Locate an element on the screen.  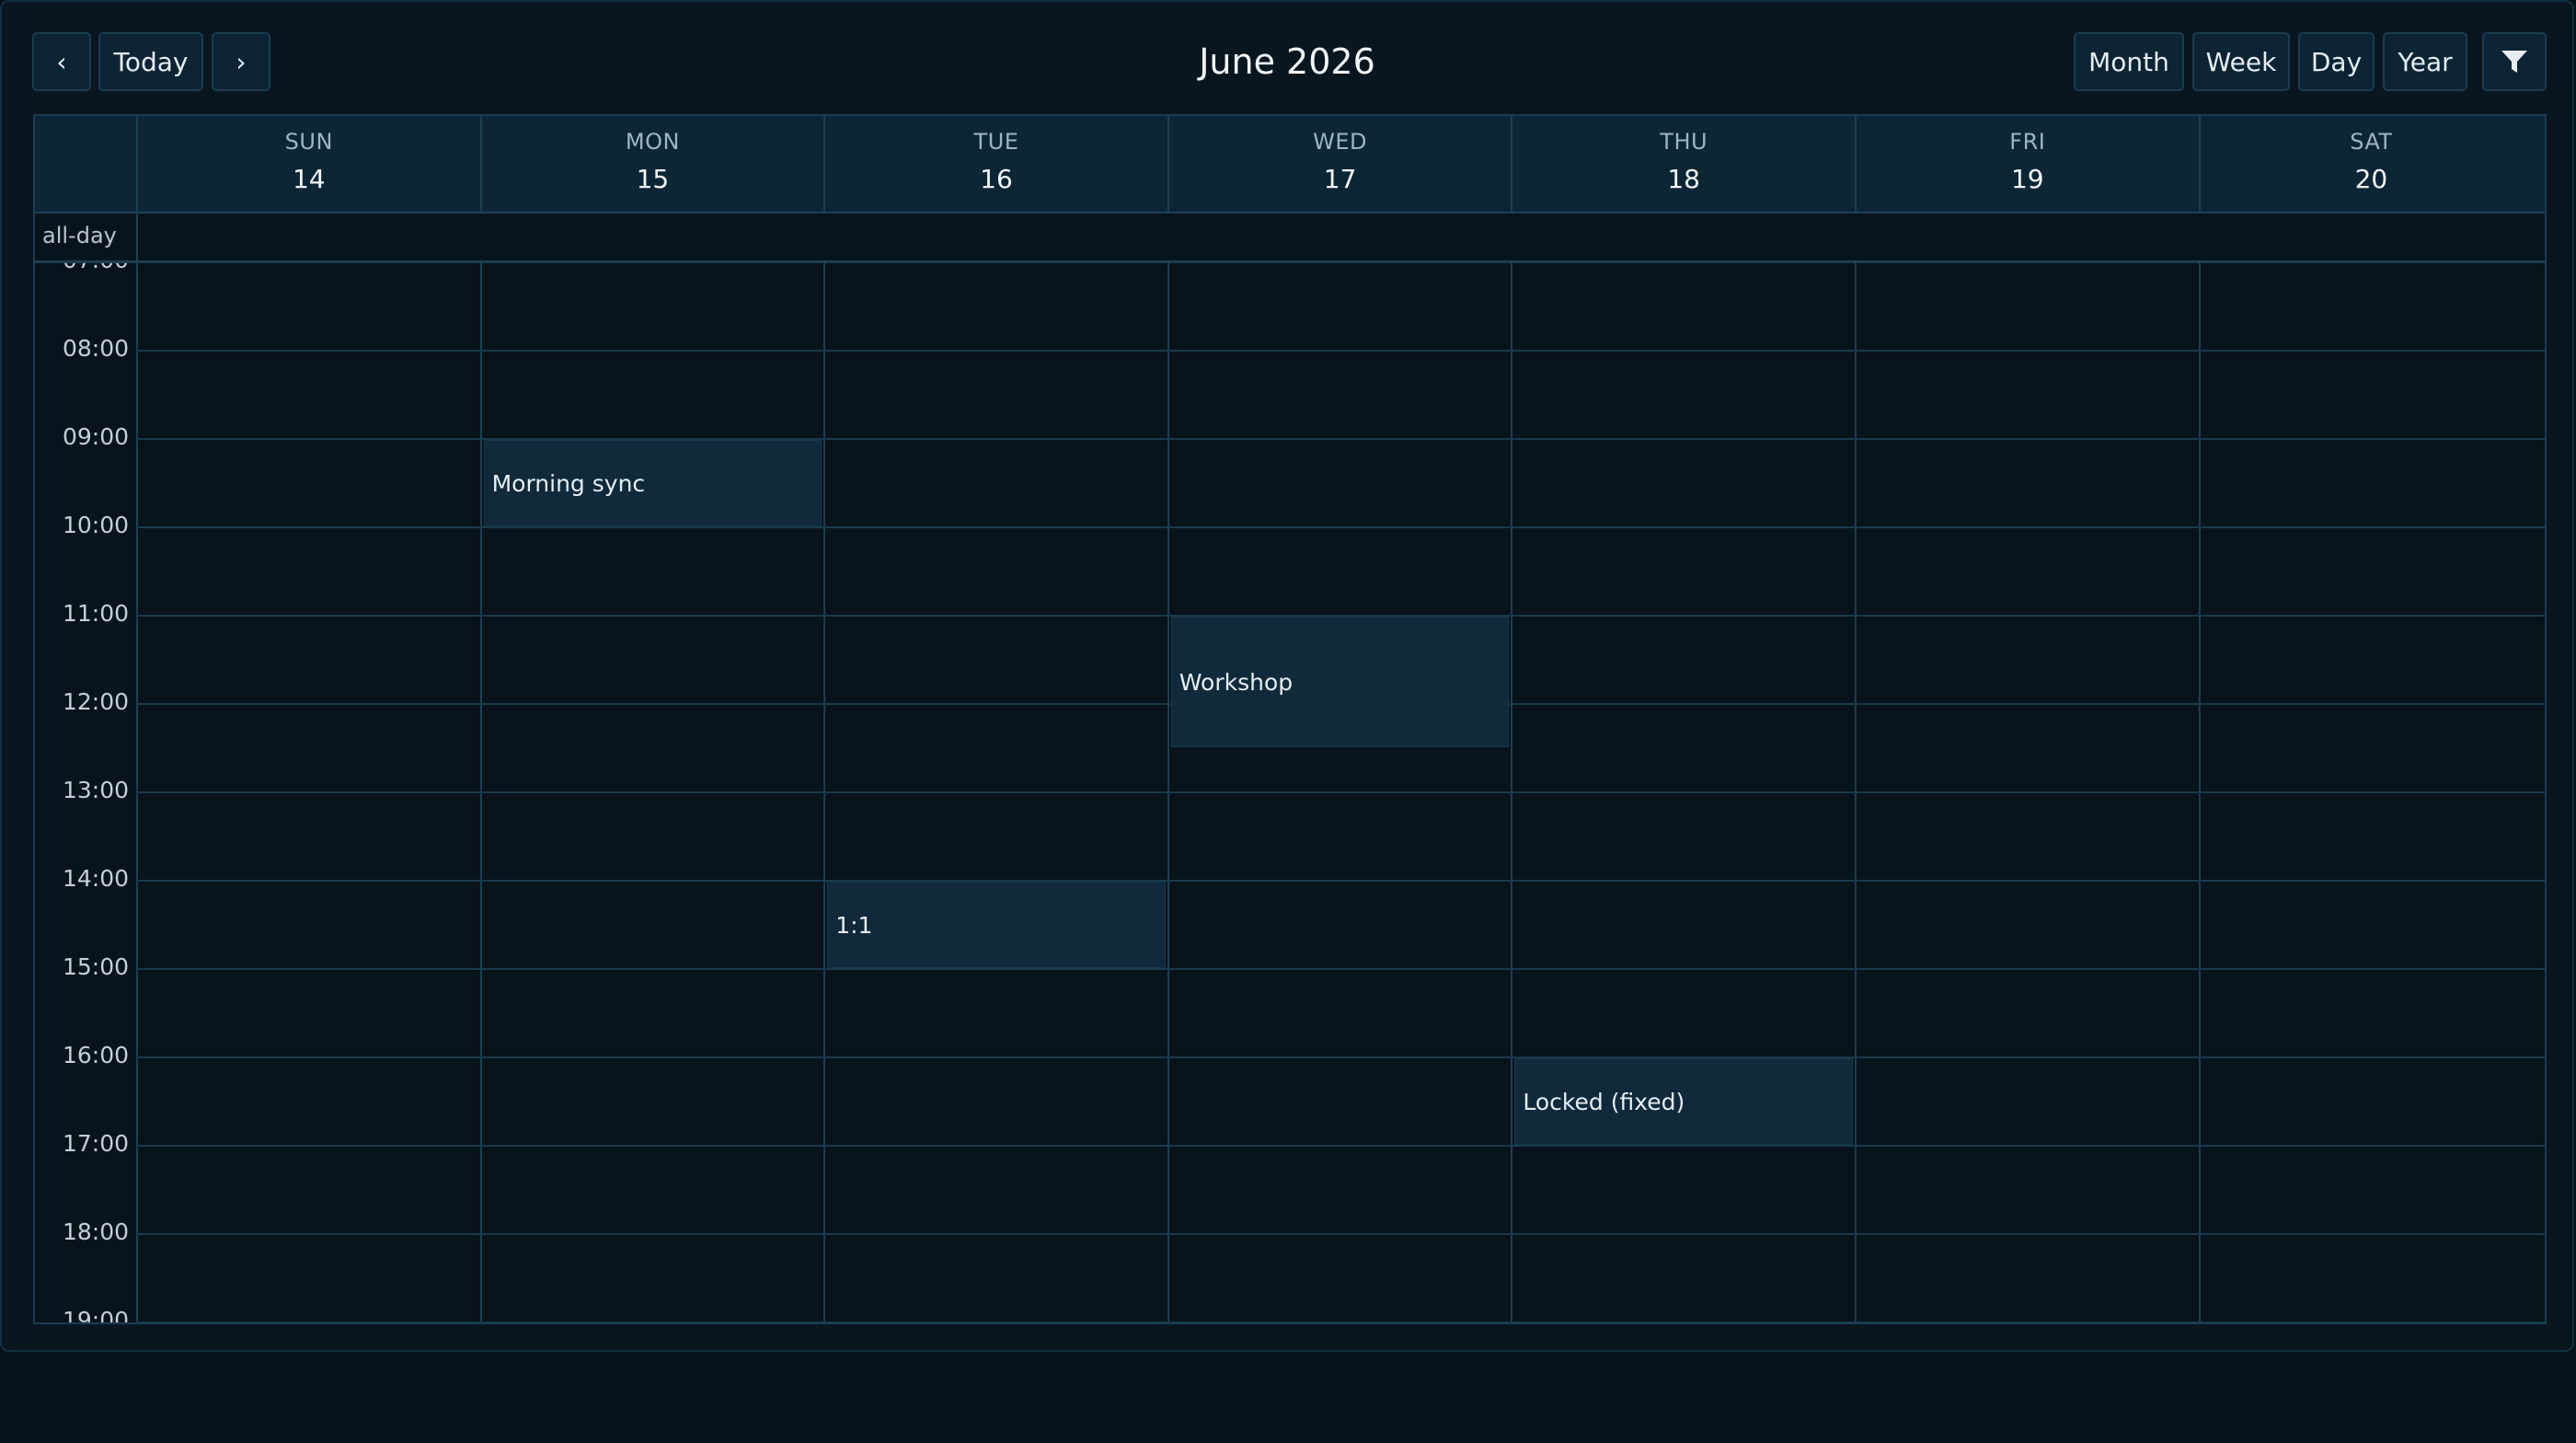
day-number-label: 20 is located at coordinates (2371, 179).